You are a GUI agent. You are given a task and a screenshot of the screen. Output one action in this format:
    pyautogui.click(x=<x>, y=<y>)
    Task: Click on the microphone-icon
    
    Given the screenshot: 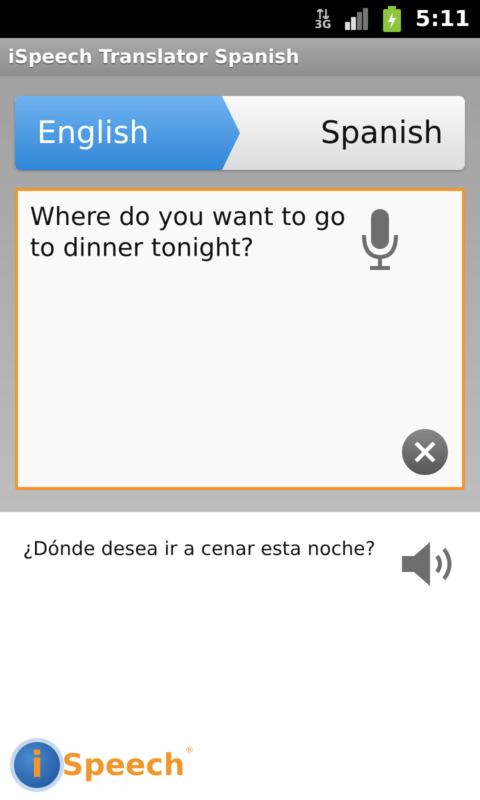 What is the action you would take?
    pyautogui.click(x=380, y=240)
    